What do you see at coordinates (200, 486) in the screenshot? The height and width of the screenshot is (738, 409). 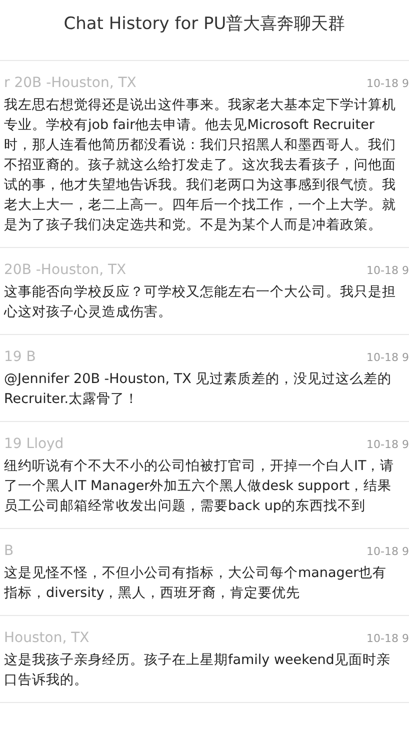 I see `message-text: 纽约听说有个不大不小的公司怕被打官司，开掉一个白人IT，请了一个黑人IT Manager外加五六个黑人做desk support，结果员工公司邮箱经常收发出问题，需要back up的东西找不到` at bounding box center [200, 486].